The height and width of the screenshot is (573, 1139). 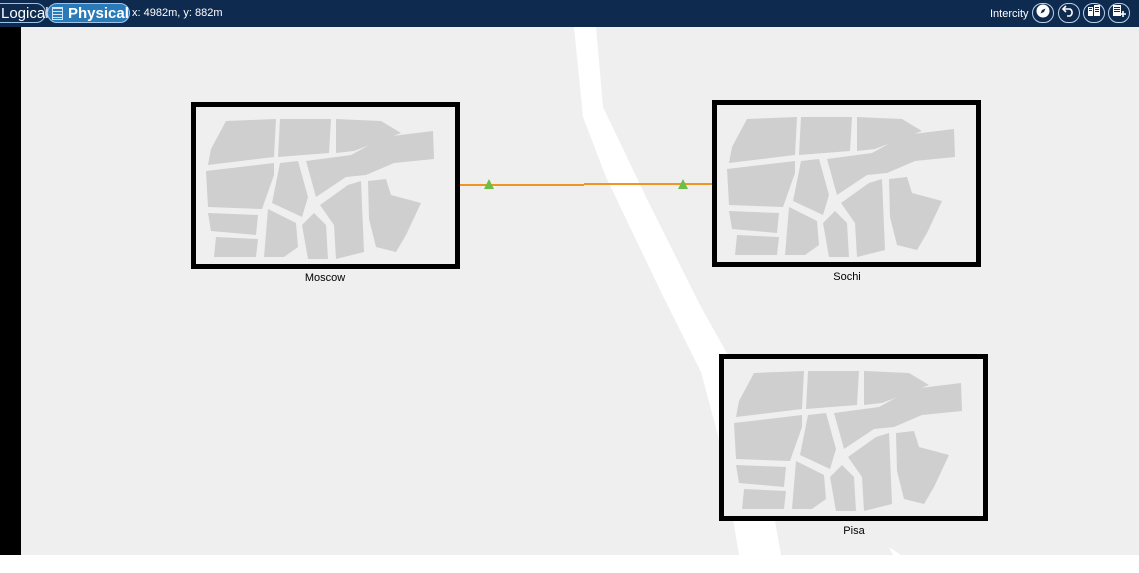 What do you see at coordinates (10, 291) in the screenshot?
I see `left-edge-strip` at bounding box center [10, 291].